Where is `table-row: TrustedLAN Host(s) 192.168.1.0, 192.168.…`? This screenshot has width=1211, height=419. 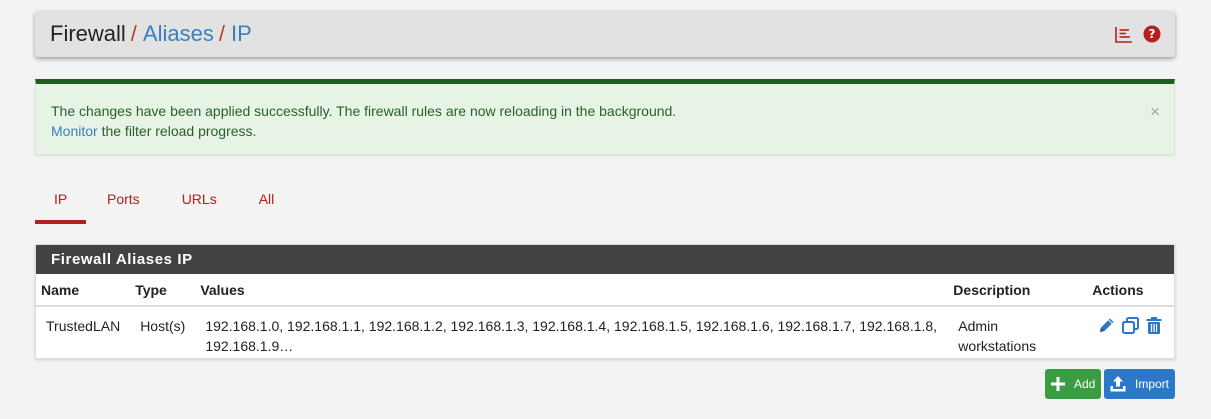
table-row: TrustedLAN Host(s) 192.168.1.0, 192.168.… is located at coordinates (605, 332).